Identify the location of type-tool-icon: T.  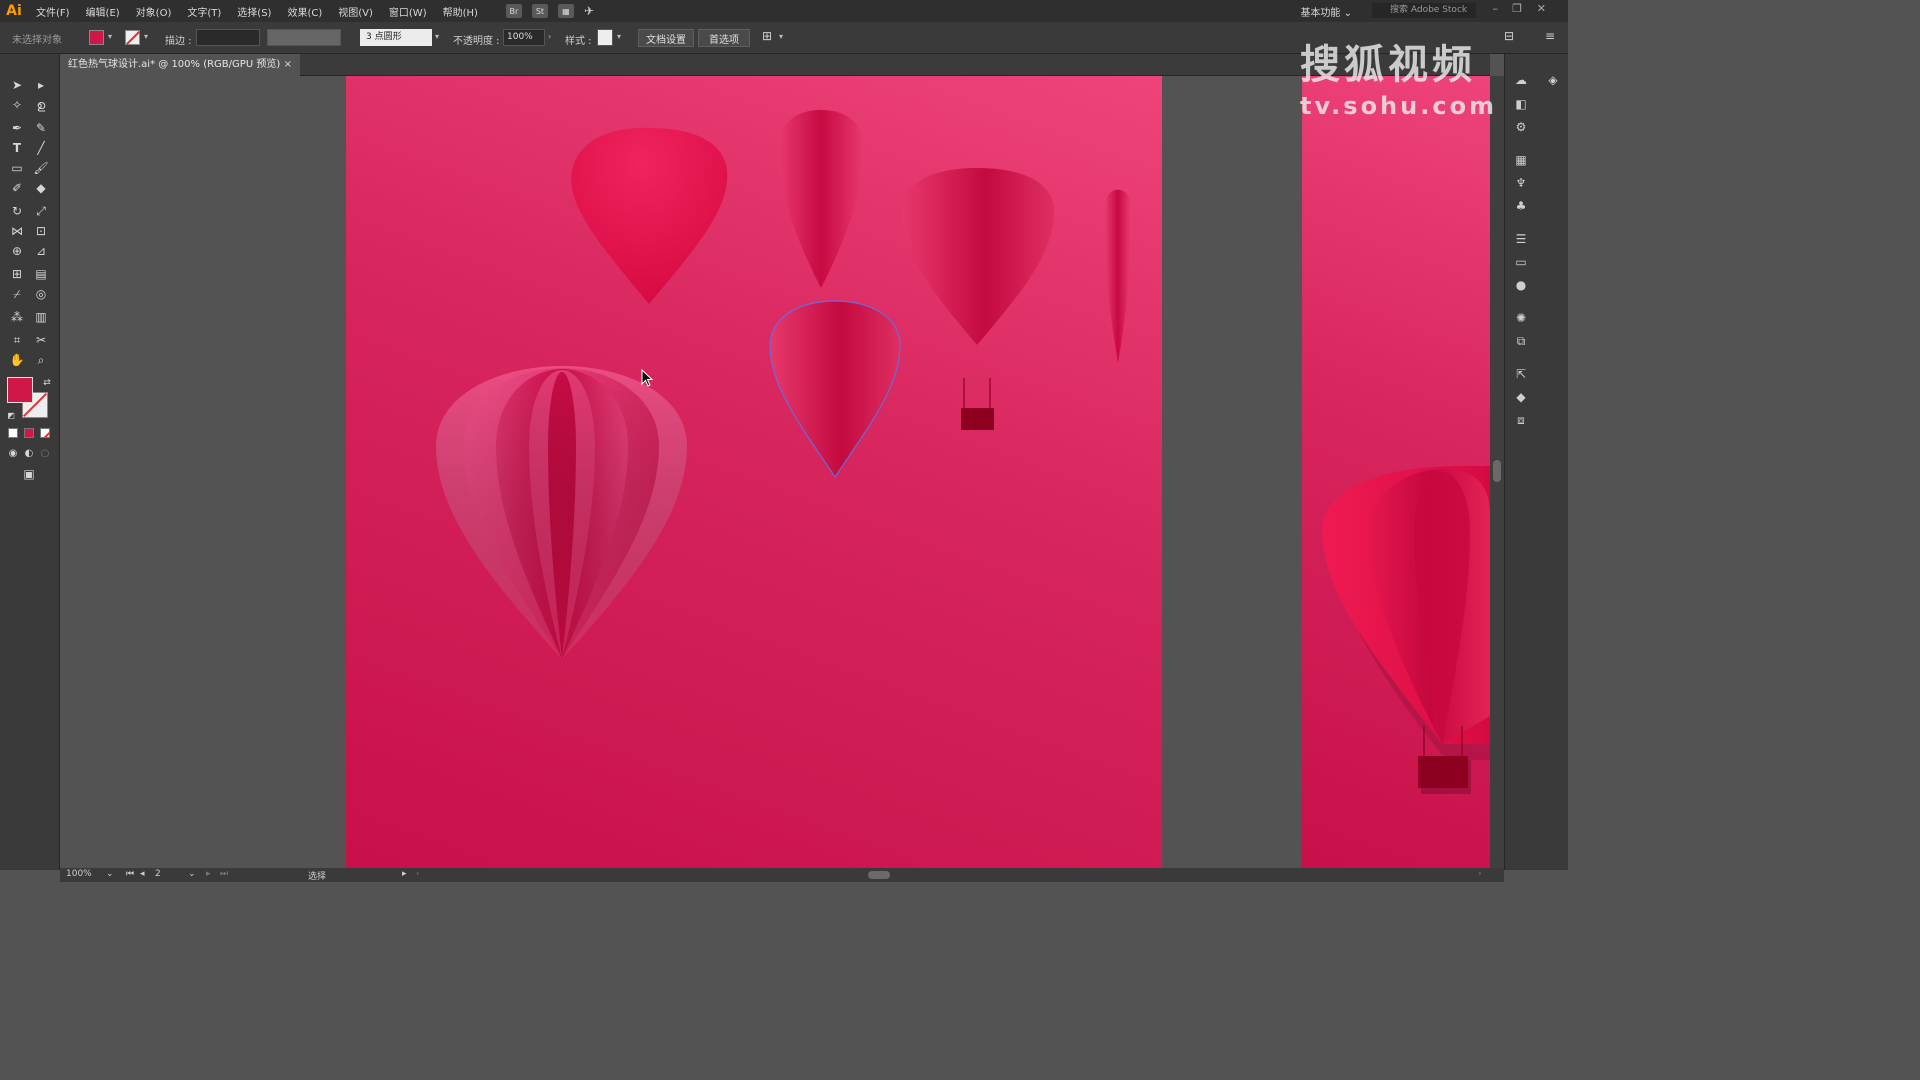
(17, 148).